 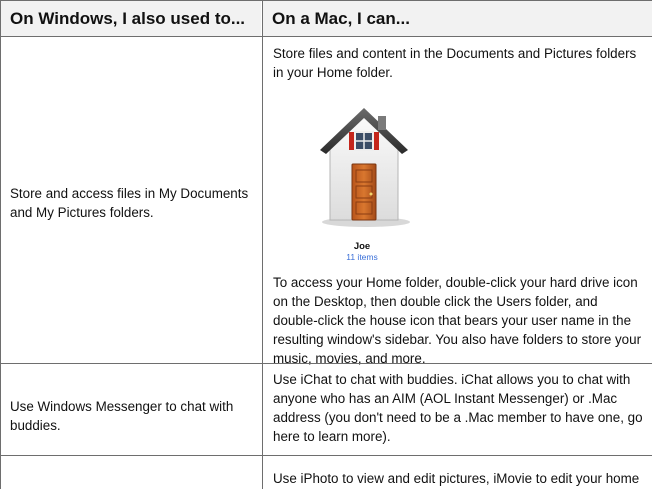 What do you see at coordinates (122, 406) in the screenshot?
I see `row2-windows-line: Use Windows Messenger to chat with` at bounding box center [122, 406].